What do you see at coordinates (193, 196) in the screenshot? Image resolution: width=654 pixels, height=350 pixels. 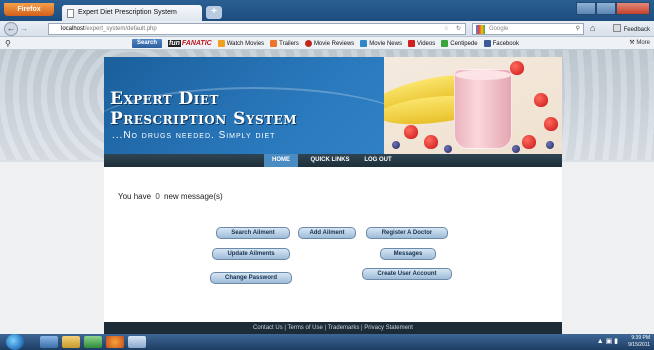 I see `message-suffix: new message(s)` at bounding box center [193, 196].